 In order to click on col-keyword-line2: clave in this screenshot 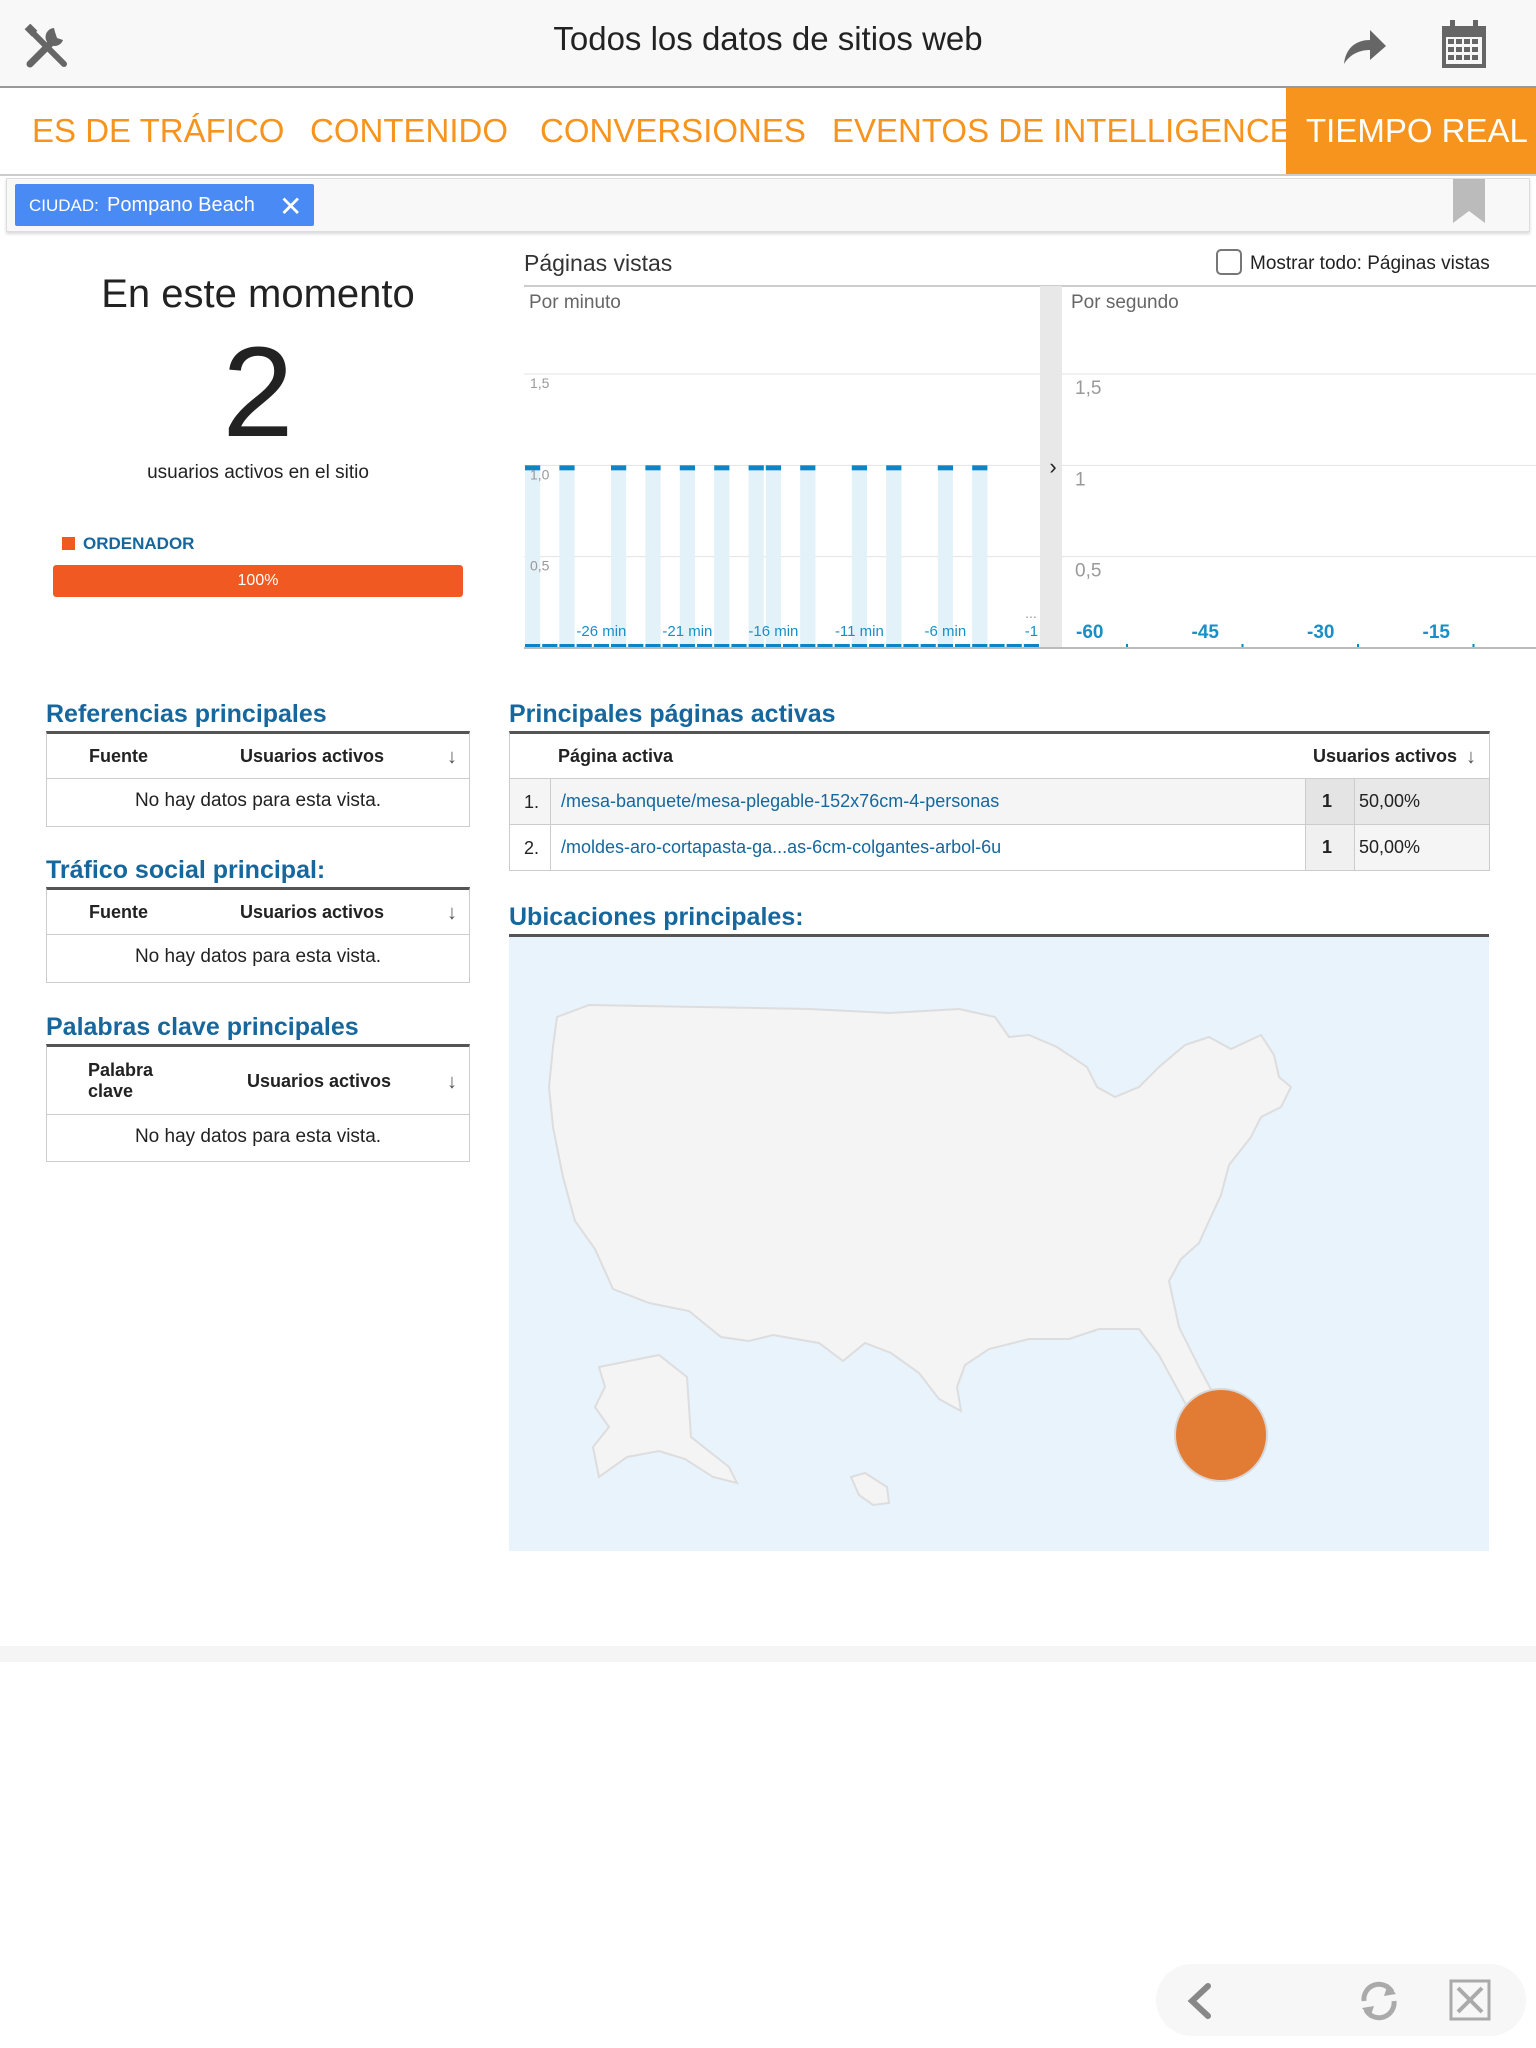, I will do `click(111, 1091)`.